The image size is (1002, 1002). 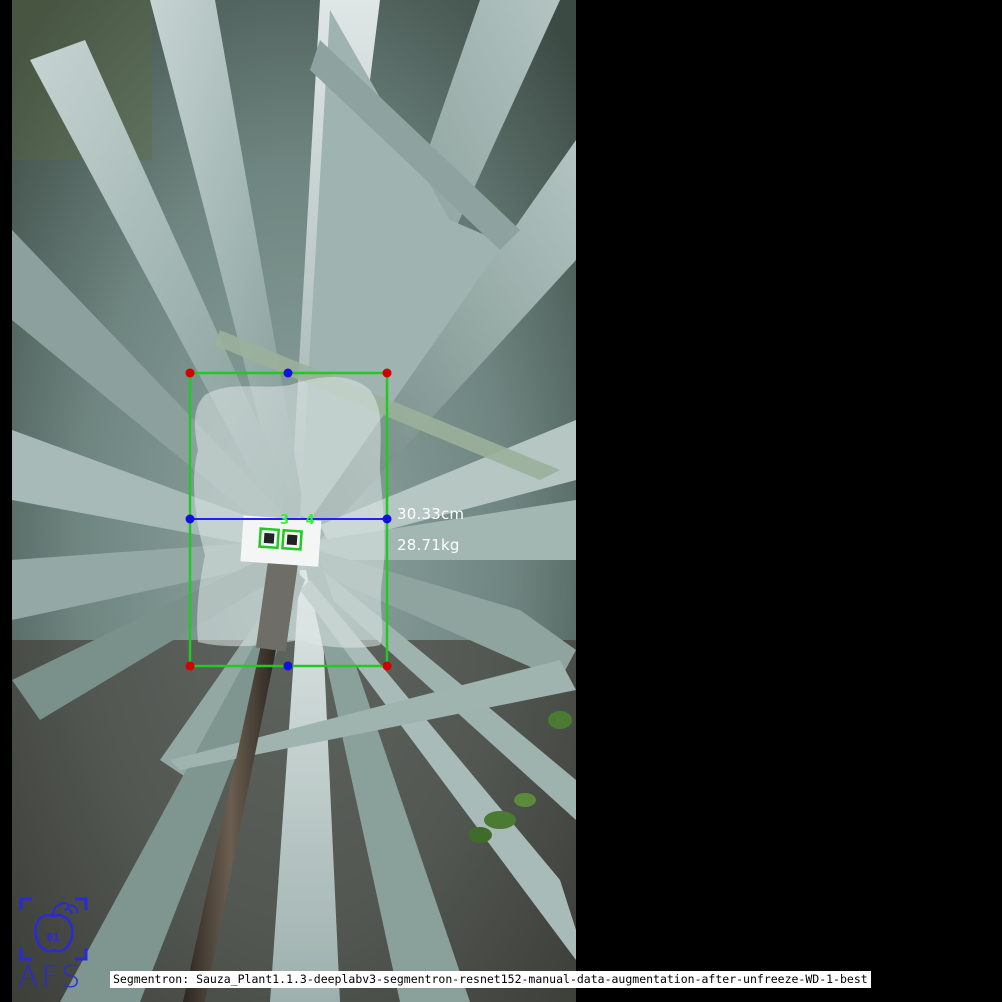 I want to click on marker-id-labels: 3 4, so click(x=300, y=520).